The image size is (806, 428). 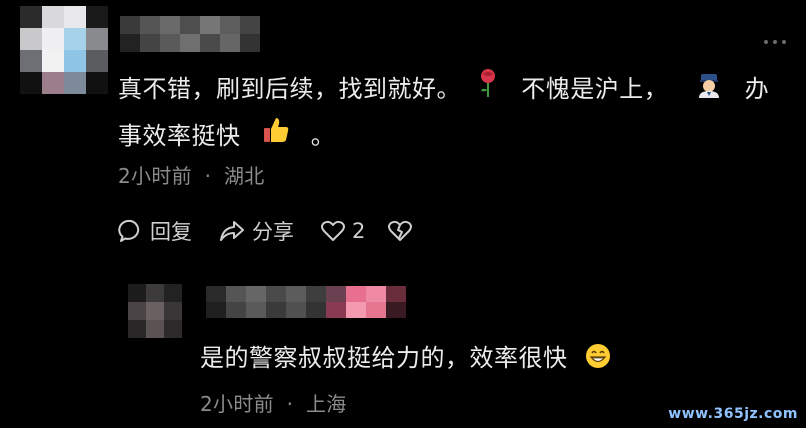 I want to click on rose-emoji-icon, so click(x=488, y=90).